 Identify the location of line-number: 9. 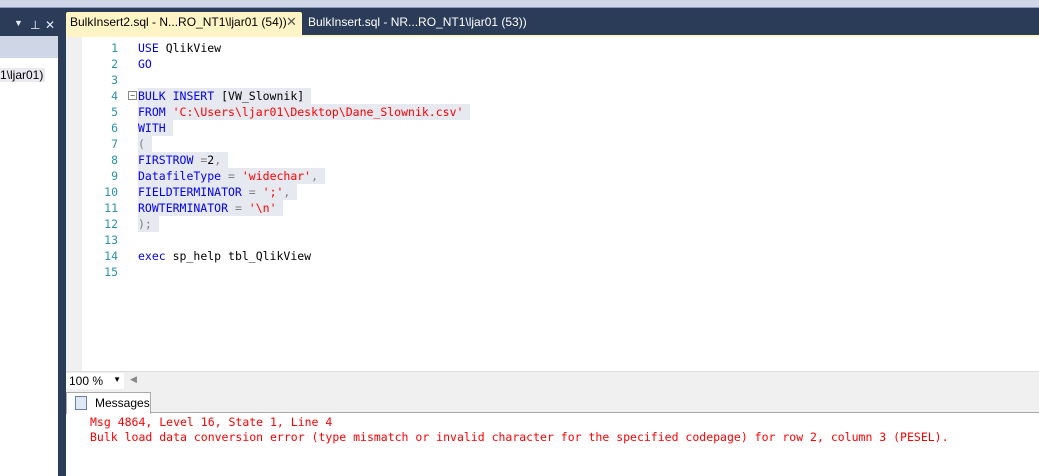
(114, 176).